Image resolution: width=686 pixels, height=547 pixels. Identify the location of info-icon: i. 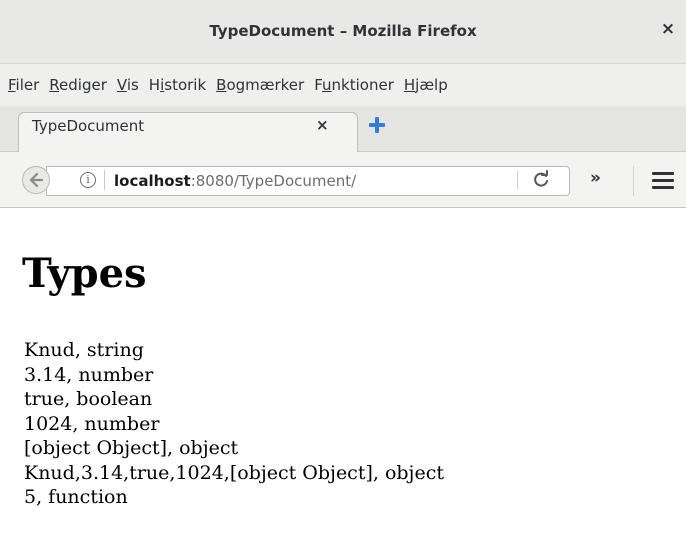
(88, 180).